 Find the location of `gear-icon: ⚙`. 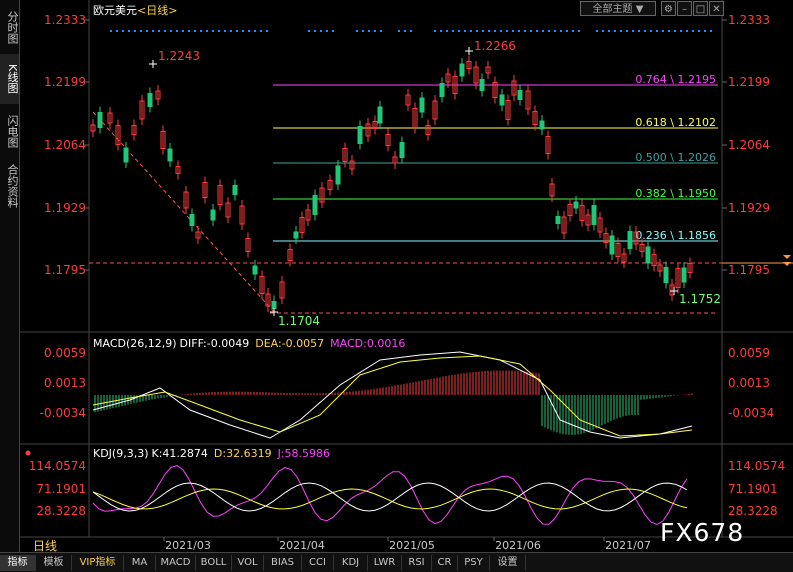

gear-icon: ⚙ is located at coordinates (668, 9).